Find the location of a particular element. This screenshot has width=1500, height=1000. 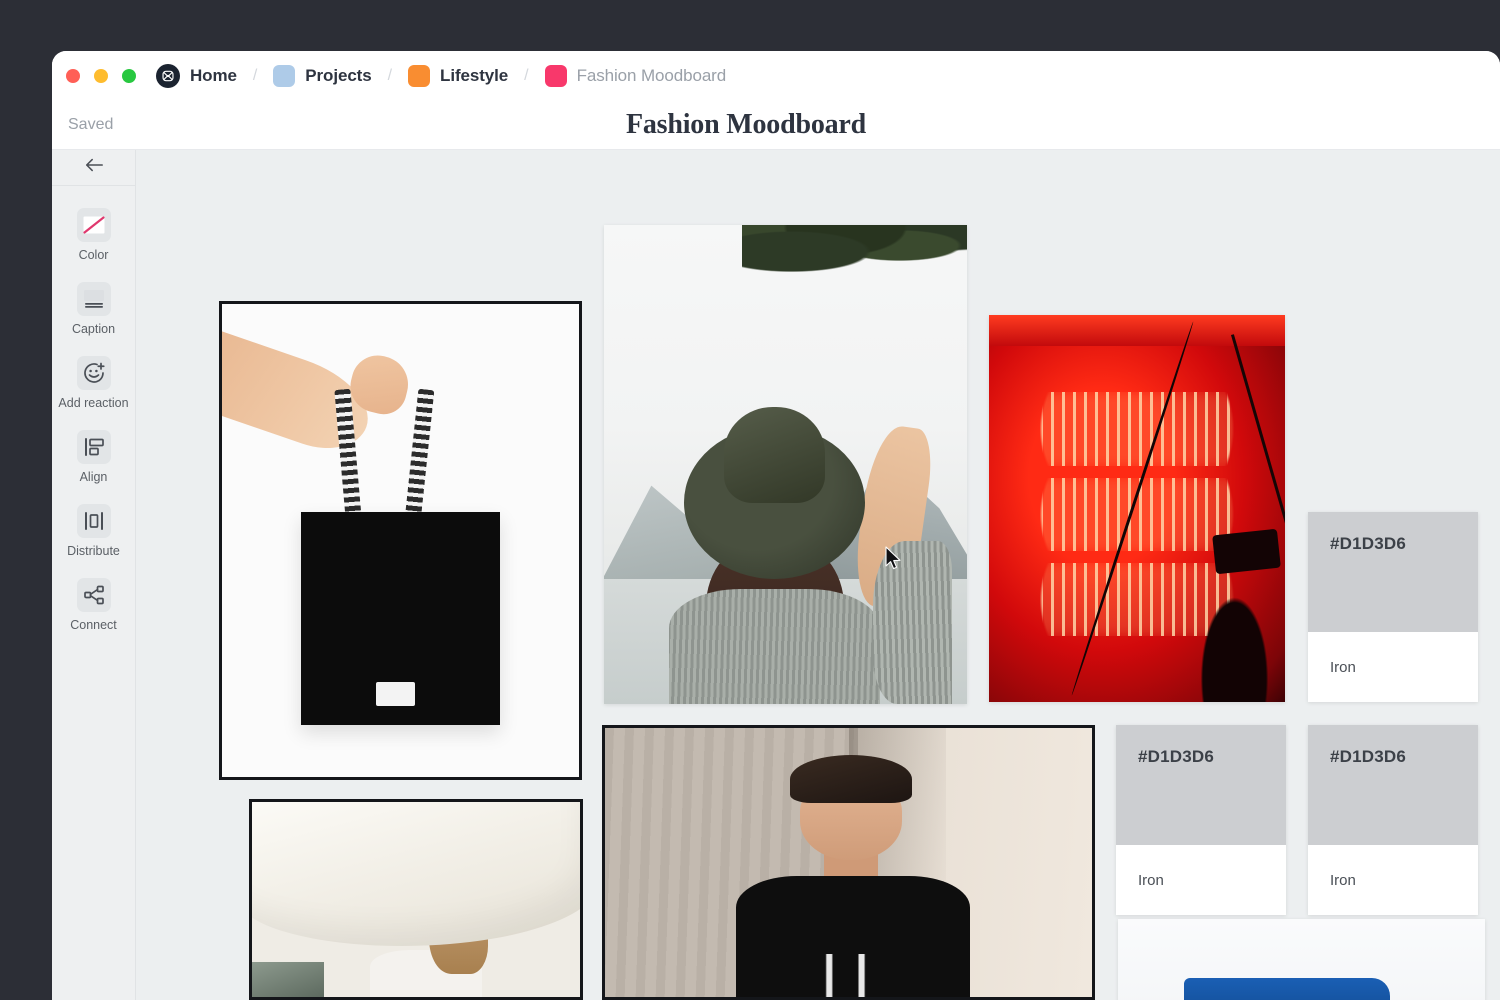

man-wall-photo is located at coordinates (848, 862).